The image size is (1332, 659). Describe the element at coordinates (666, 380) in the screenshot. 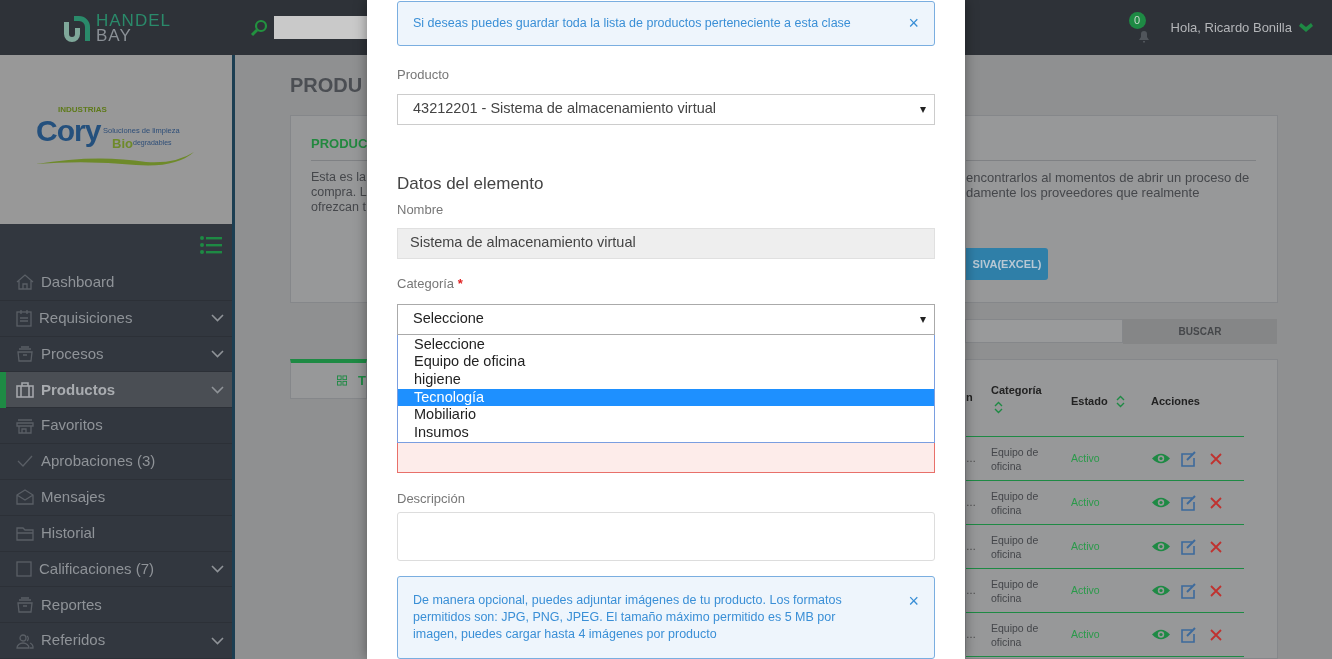

I see `dropdown-option: higiene` at that location.